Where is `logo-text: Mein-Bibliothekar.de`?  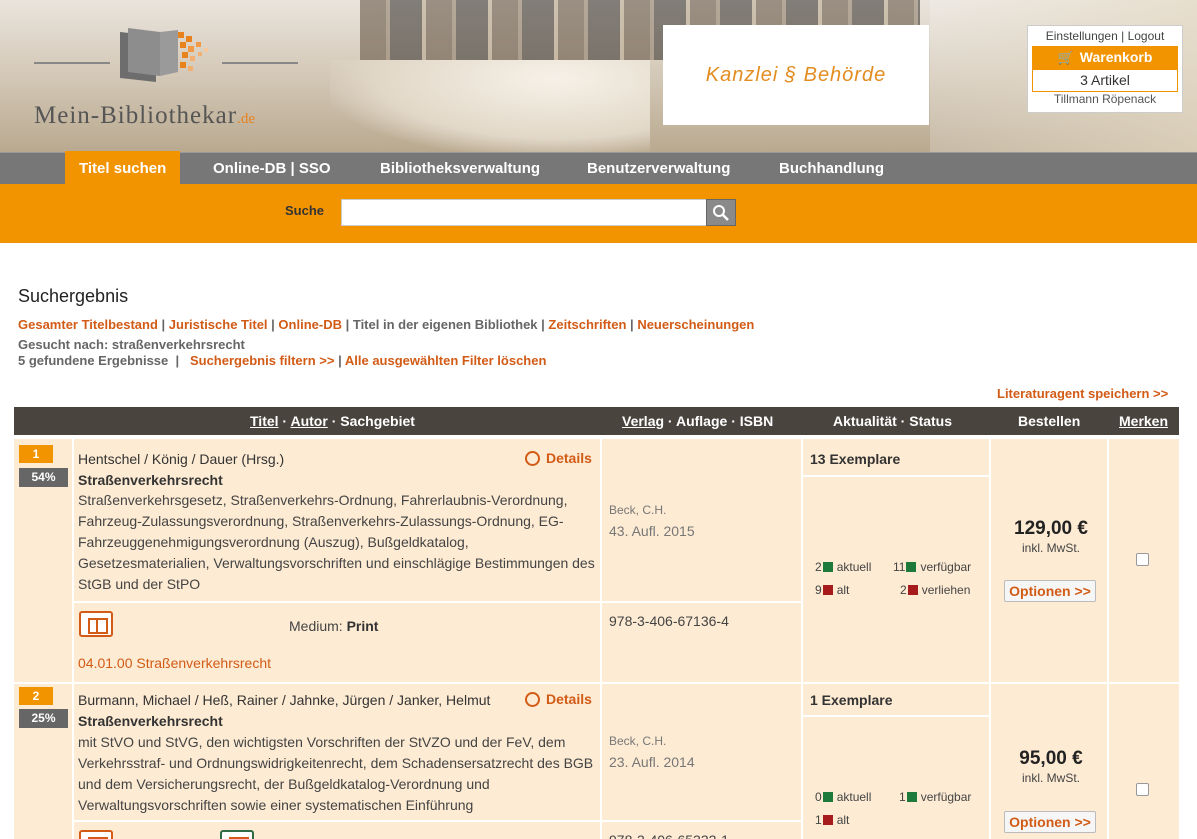
logo-text: Mein-Bibliothekar.de is located at coordinates (144, 115).